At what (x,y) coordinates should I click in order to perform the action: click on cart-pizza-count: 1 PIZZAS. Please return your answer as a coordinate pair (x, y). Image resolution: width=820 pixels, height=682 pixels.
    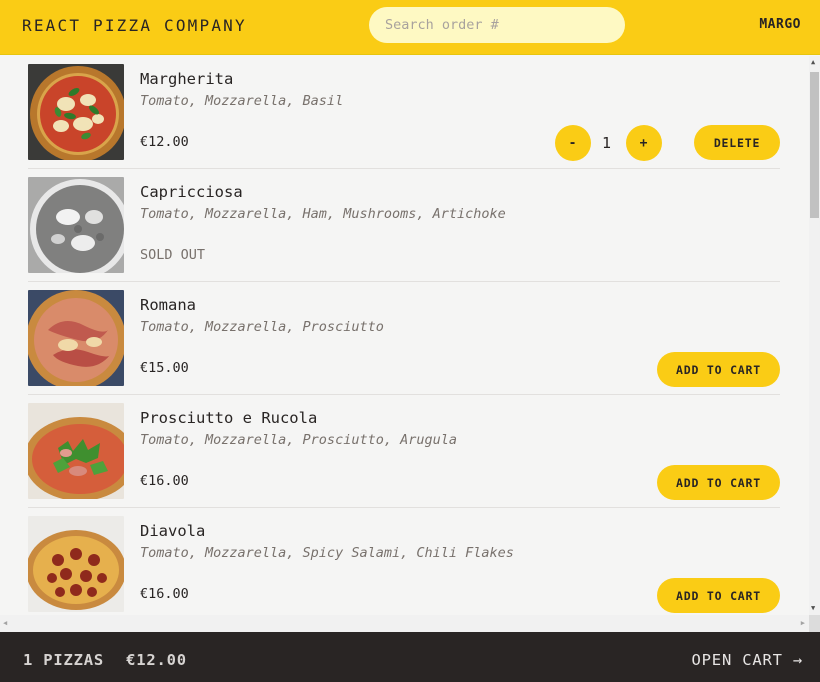
    Looking at the image, I should click on (64, 660).